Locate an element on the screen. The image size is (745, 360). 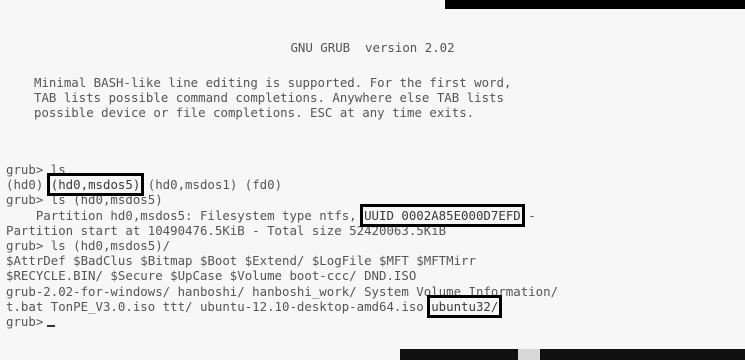
highlighted-uuid: UUID 0002A85E000D7EFD is located at coordinates (442, 215).